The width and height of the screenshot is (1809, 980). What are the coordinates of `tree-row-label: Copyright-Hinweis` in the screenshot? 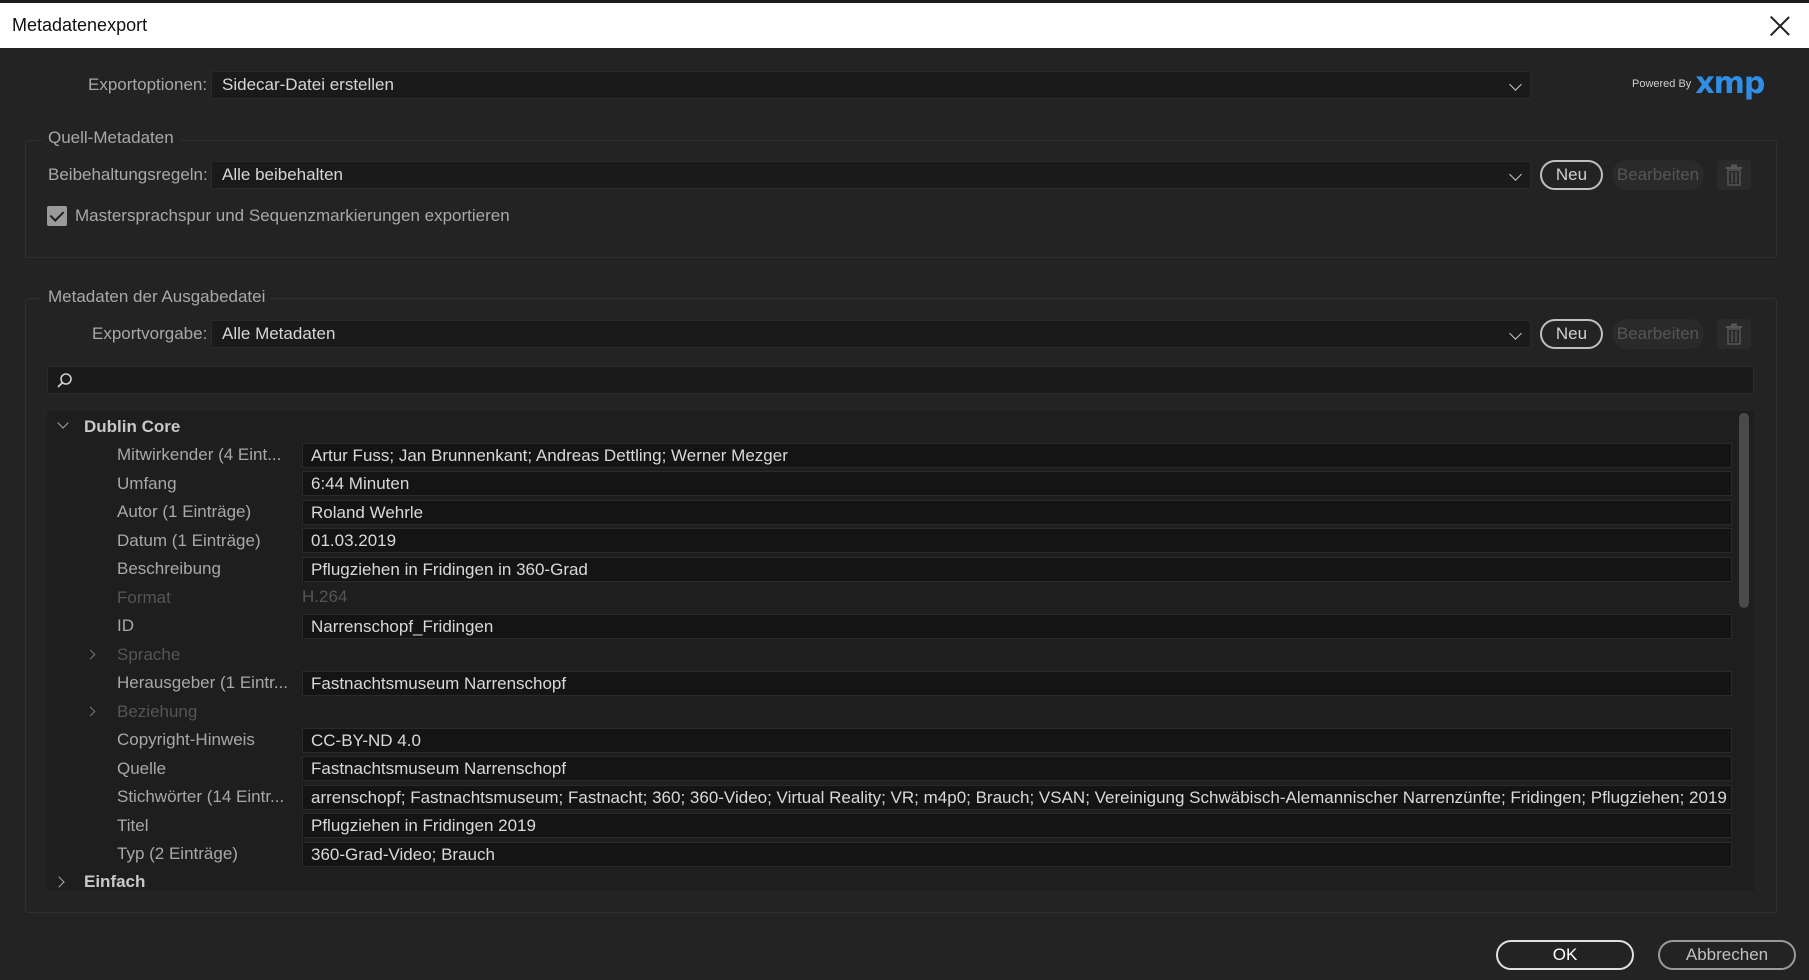 It's located at (186, 739).